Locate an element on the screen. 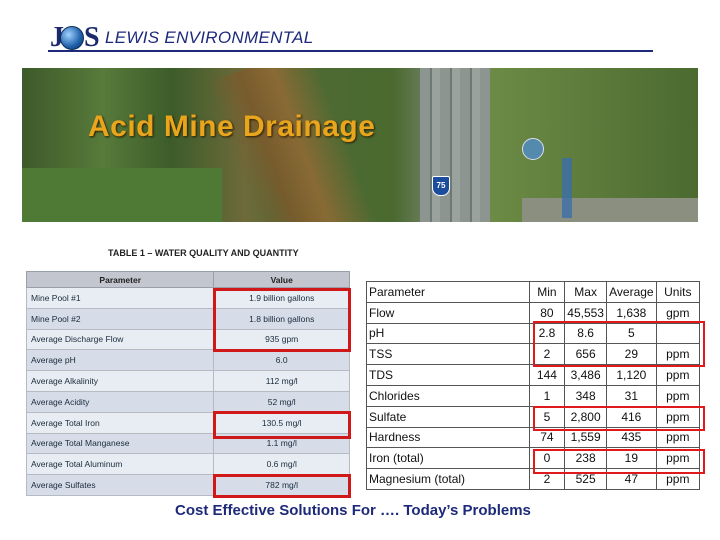 This screenshot has width=720, height=540. table2-cell: Chlorides is located at coordinates (448, 395).